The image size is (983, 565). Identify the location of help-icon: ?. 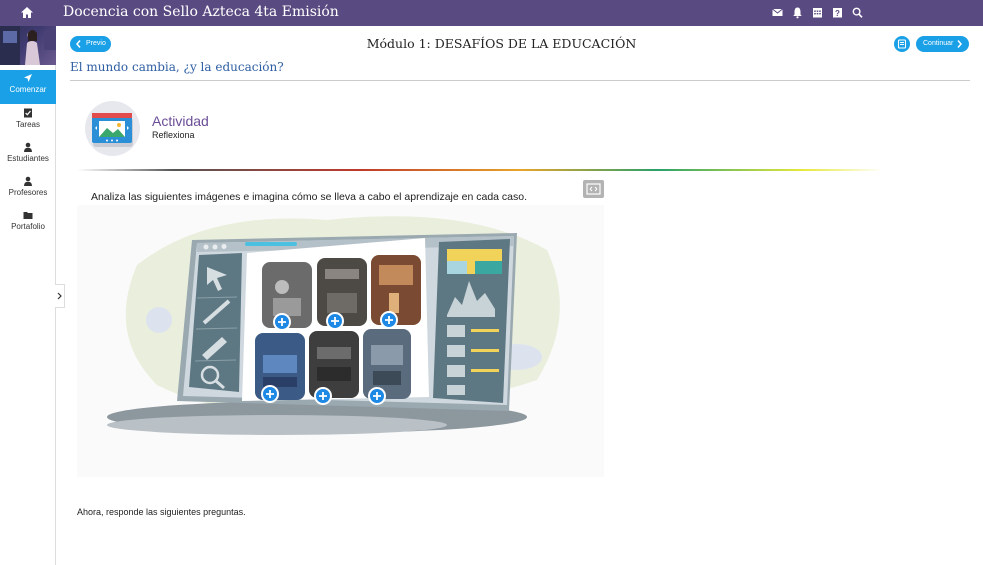
(837, 12).